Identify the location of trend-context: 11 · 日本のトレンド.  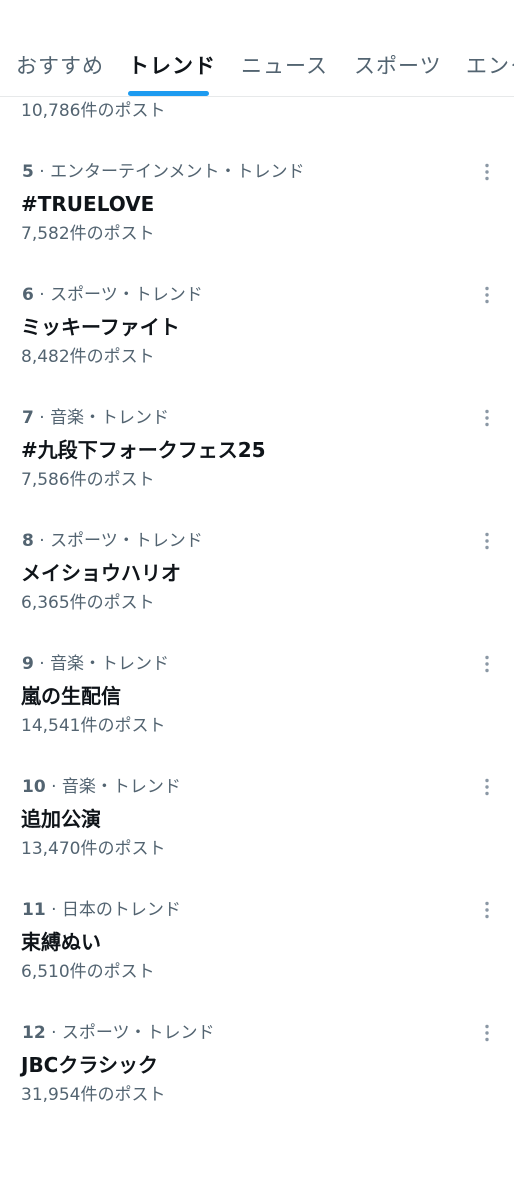
(101, 910).